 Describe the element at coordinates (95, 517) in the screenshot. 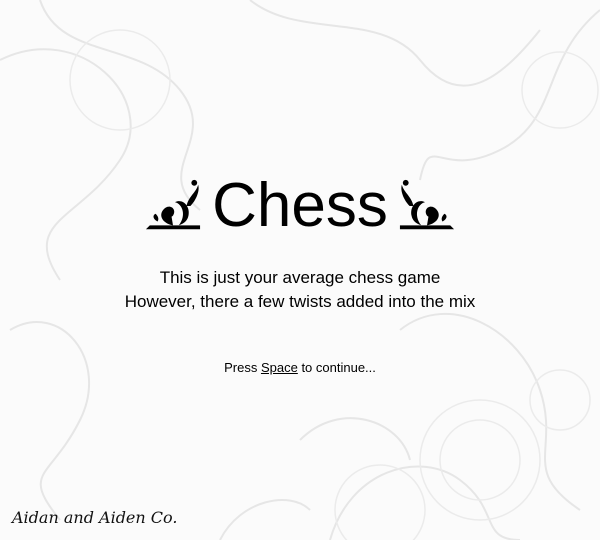

I see `credit-signature: Aidan and Aiden Co.` at that location.